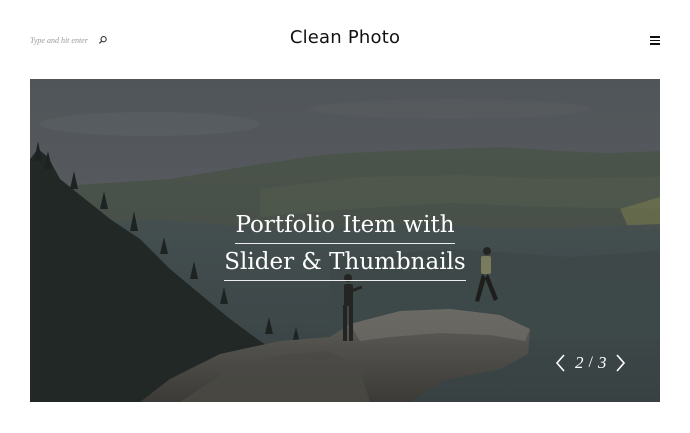 The image size is (690, 433). I want to click on slide-total: 3, so click(602, 362).